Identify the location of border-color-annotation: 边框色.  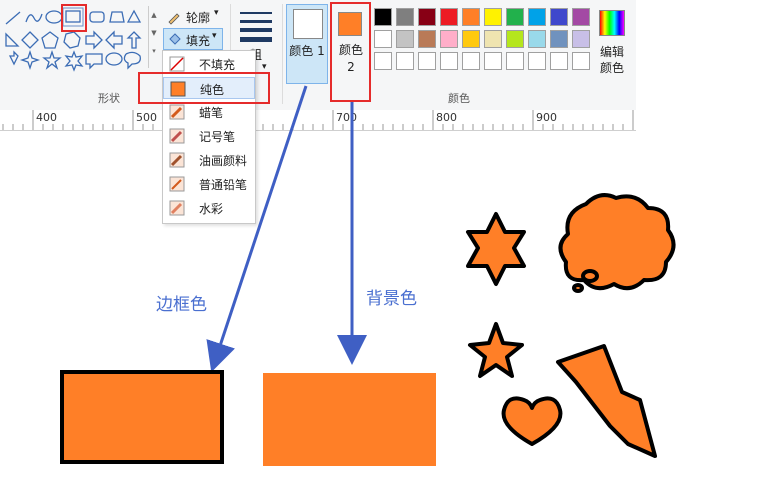
(181, 305).